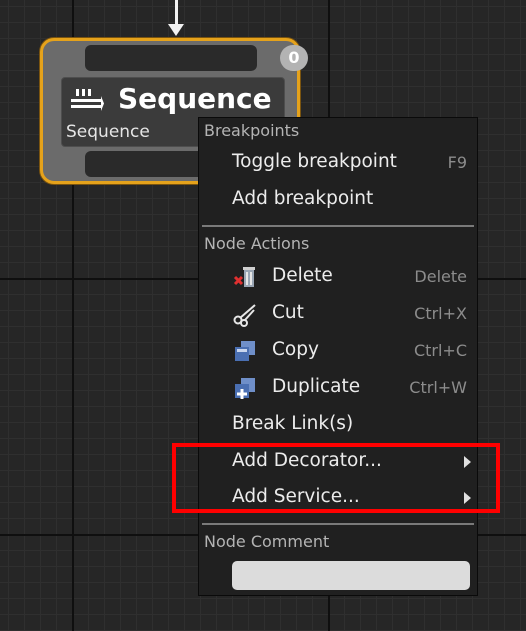 The height and width of the screenshot is (631, 526). I want to click on execution-index-badge: 0, so click(294, 58).